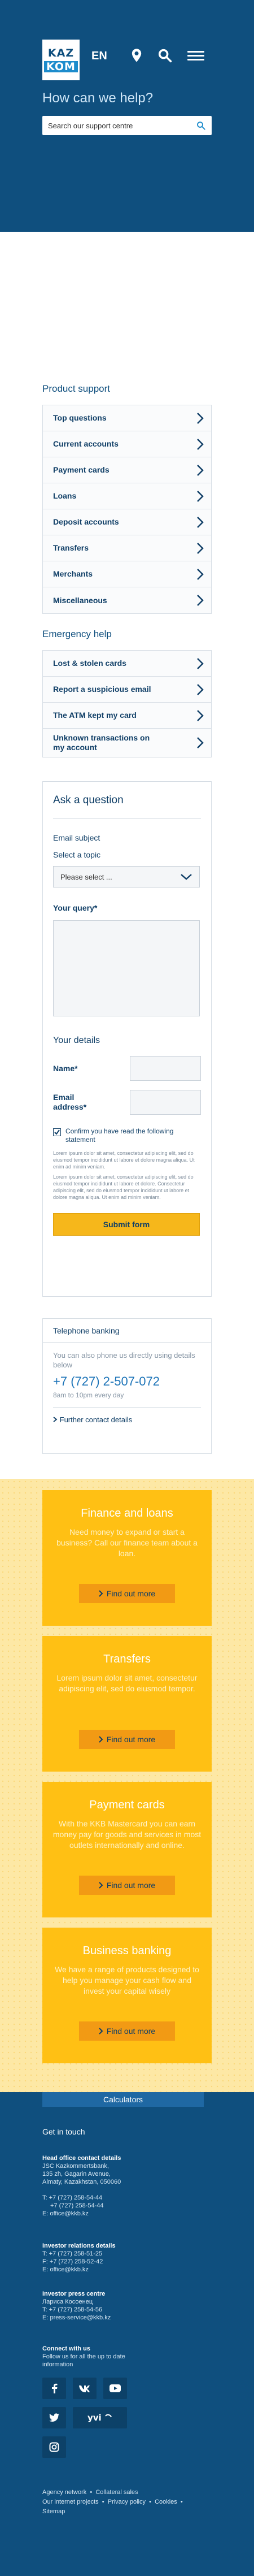 The width and height of the screenshot is (254, 2576). I want to click on twitter-icon, so click(54, 2417).